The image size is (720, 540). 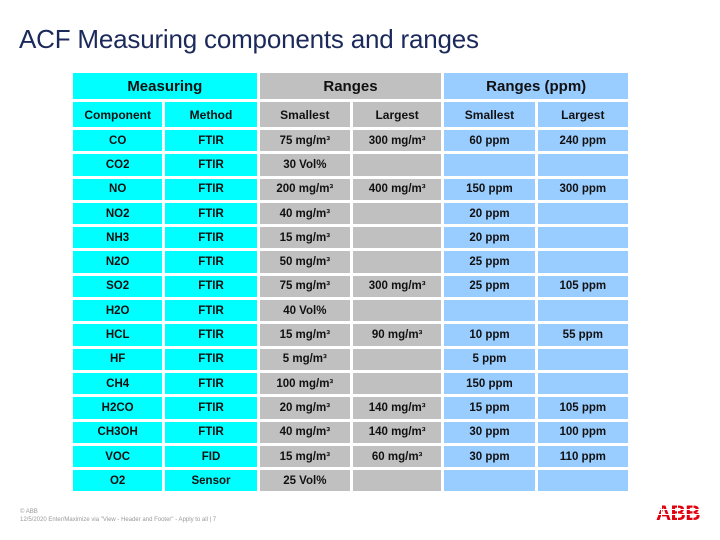 I want to click on table-row: VOC FID 15 mg/m³ 60 mg/m³ 30 ppm 110 ppm, so click(x=350, y=456).